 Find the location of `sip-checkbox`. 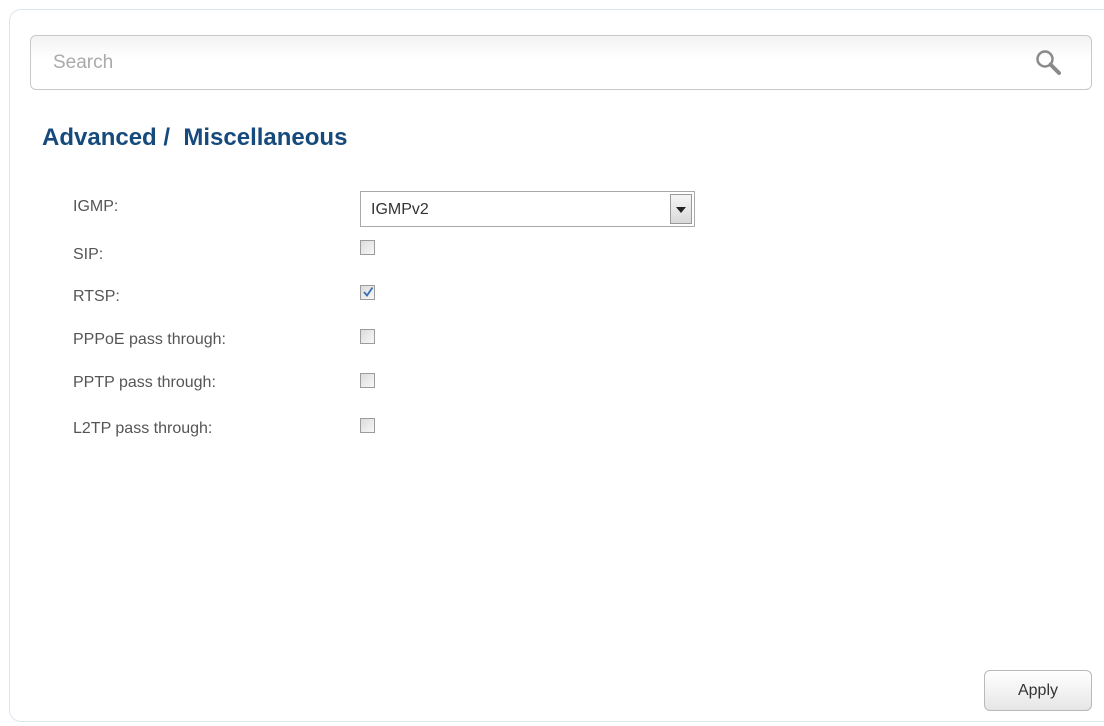

sip-checkbox is located at coordinates (367, 247).